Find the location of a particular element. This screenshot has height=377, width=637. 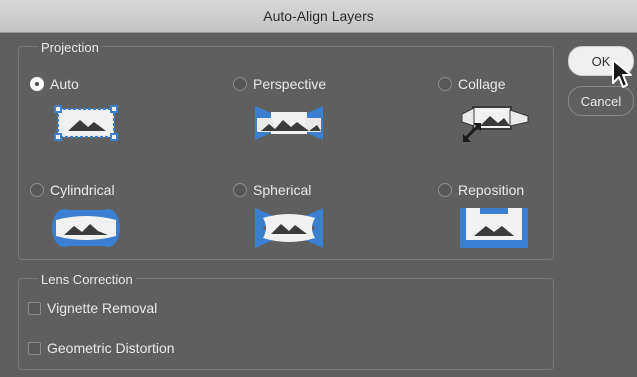

cancel-button: Cancel is located at coordinates (601, 101).